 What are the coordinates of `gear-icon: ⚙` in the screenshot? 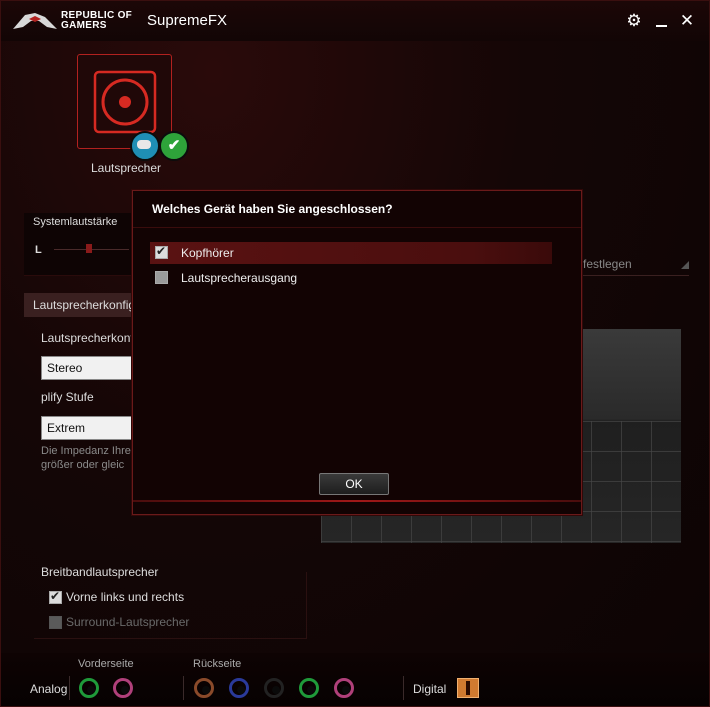 It's located at (634, 21).